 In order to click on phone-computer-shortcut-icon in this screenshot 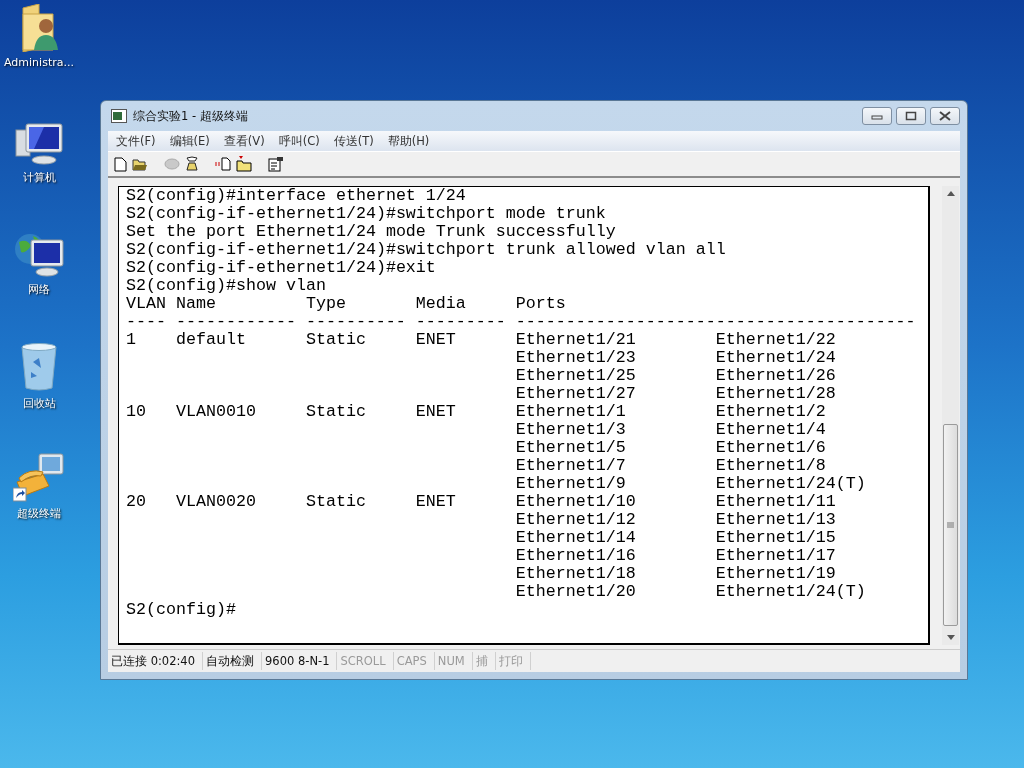, I will do `click(39, 477)`.